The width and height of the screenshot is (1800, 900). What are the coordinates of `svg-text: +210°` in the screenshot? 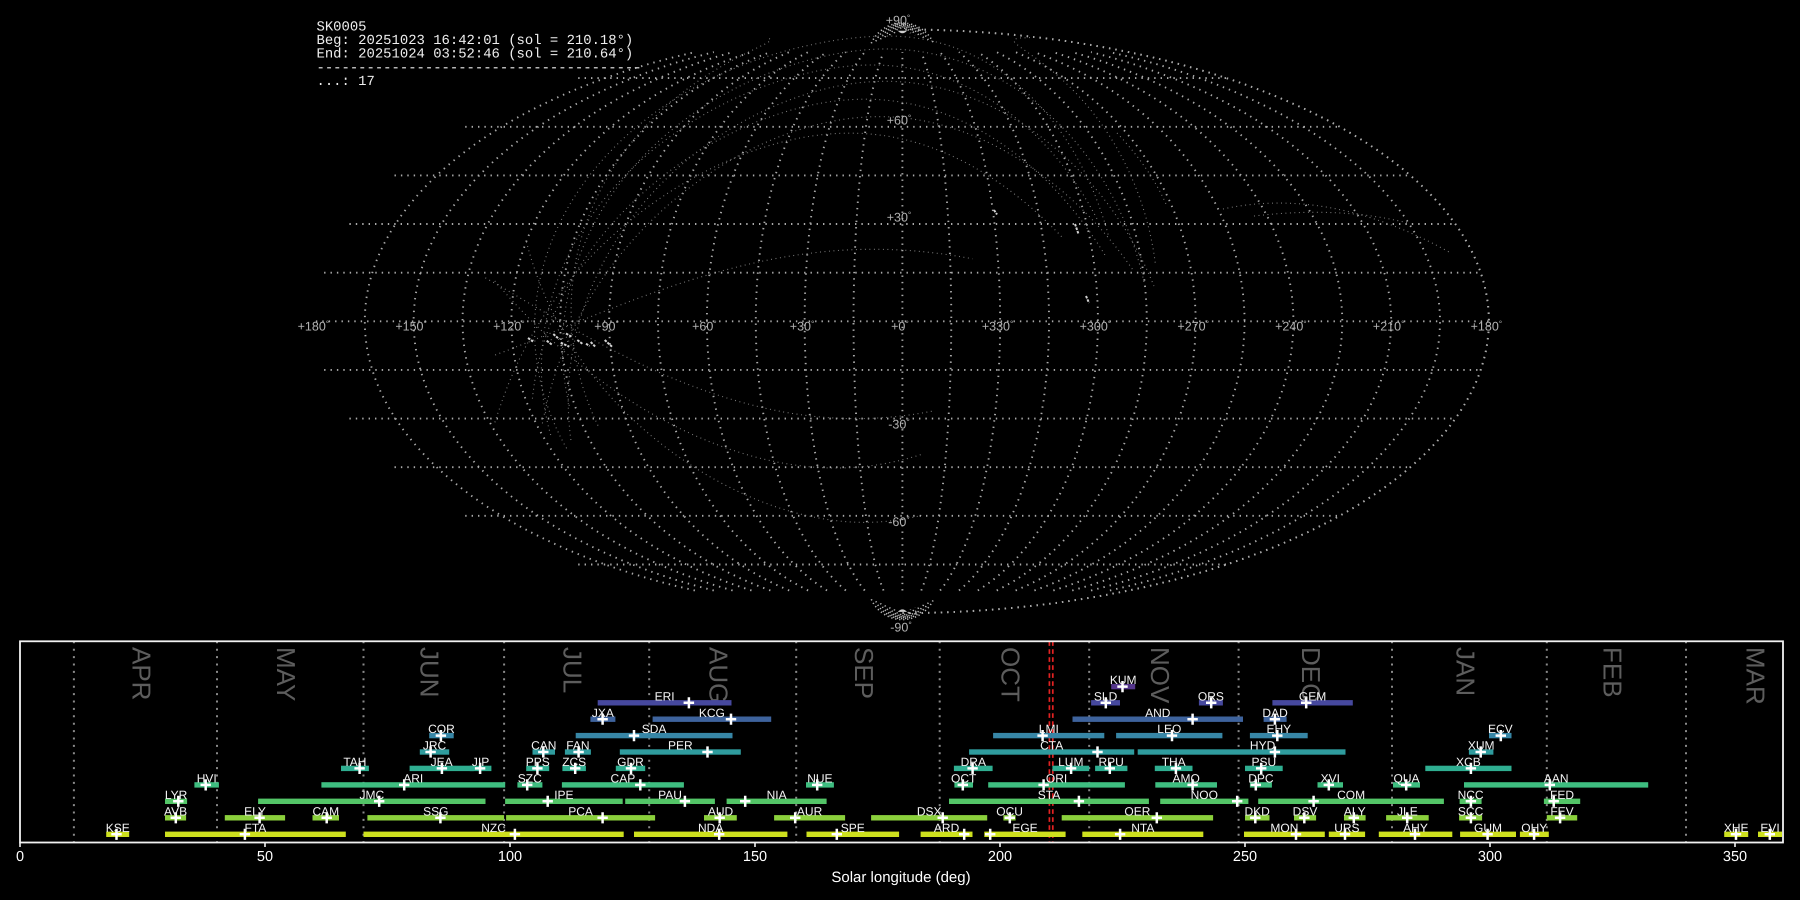 It's located at (1389, 325).